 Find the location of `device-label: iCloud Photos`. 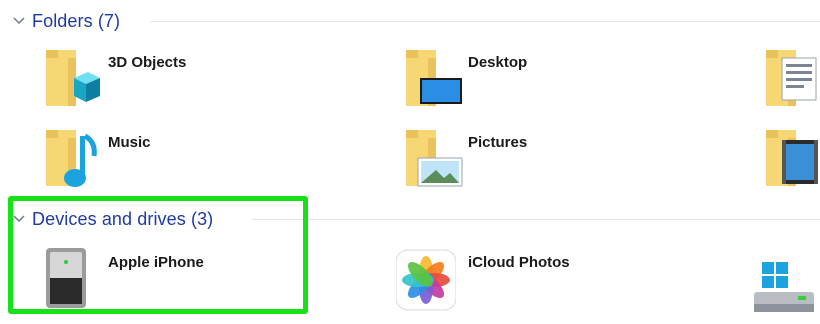

device-label: iCloud Photos is located at coordinates (519, 262).